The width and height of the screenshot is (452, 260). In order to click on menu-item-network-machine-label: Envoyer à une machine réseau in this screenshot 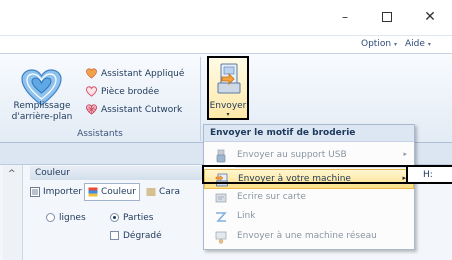, I will do `click(307, 236)`.